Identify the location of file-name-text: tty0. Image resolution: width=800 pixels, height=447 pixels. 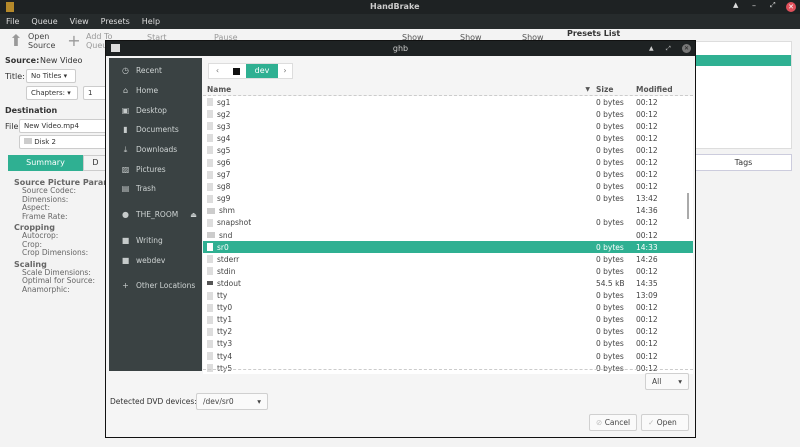
(225, 308).